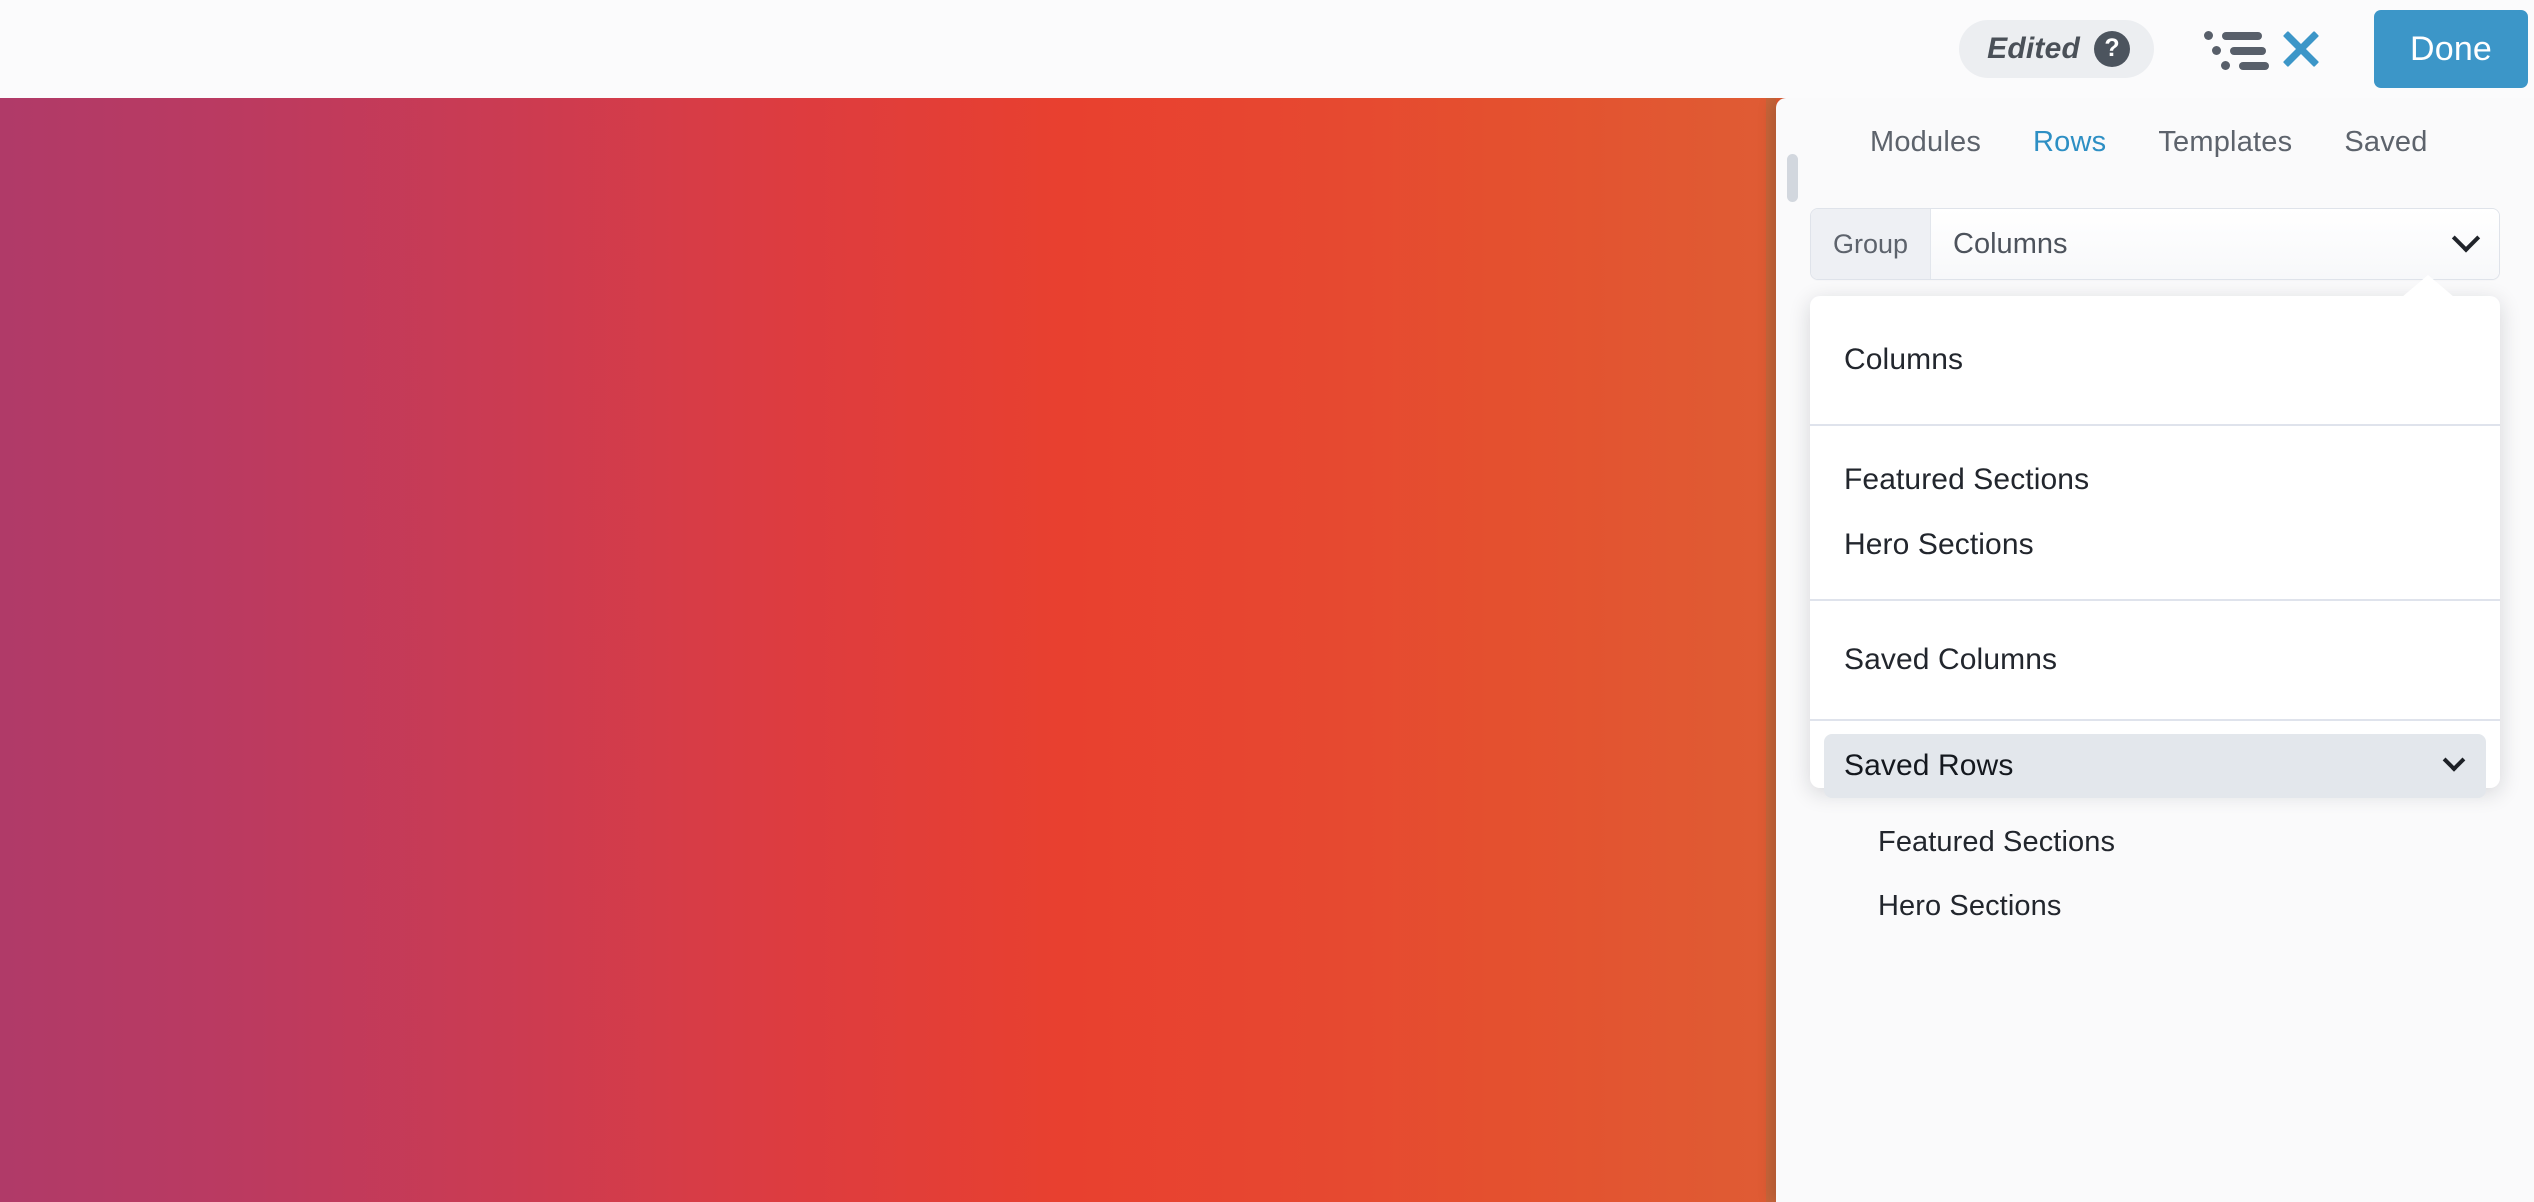  Describe the element at coordinates (2155, 479) in the screenshot. I see `dropdown-item-featured-sections: Featured Sections` at that location.